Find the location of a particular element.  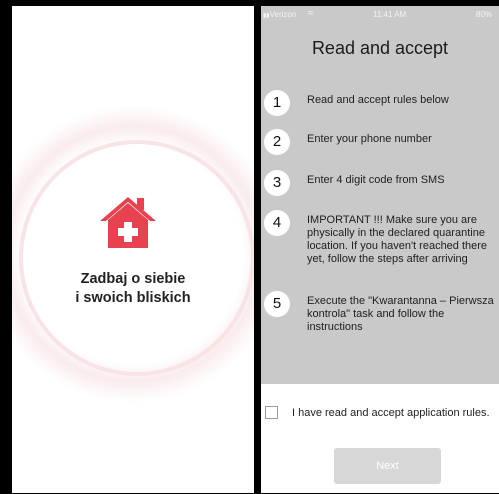

status-bar: Verizon ≈ 11:41 AM 80% is located at coordinates (380, 15).